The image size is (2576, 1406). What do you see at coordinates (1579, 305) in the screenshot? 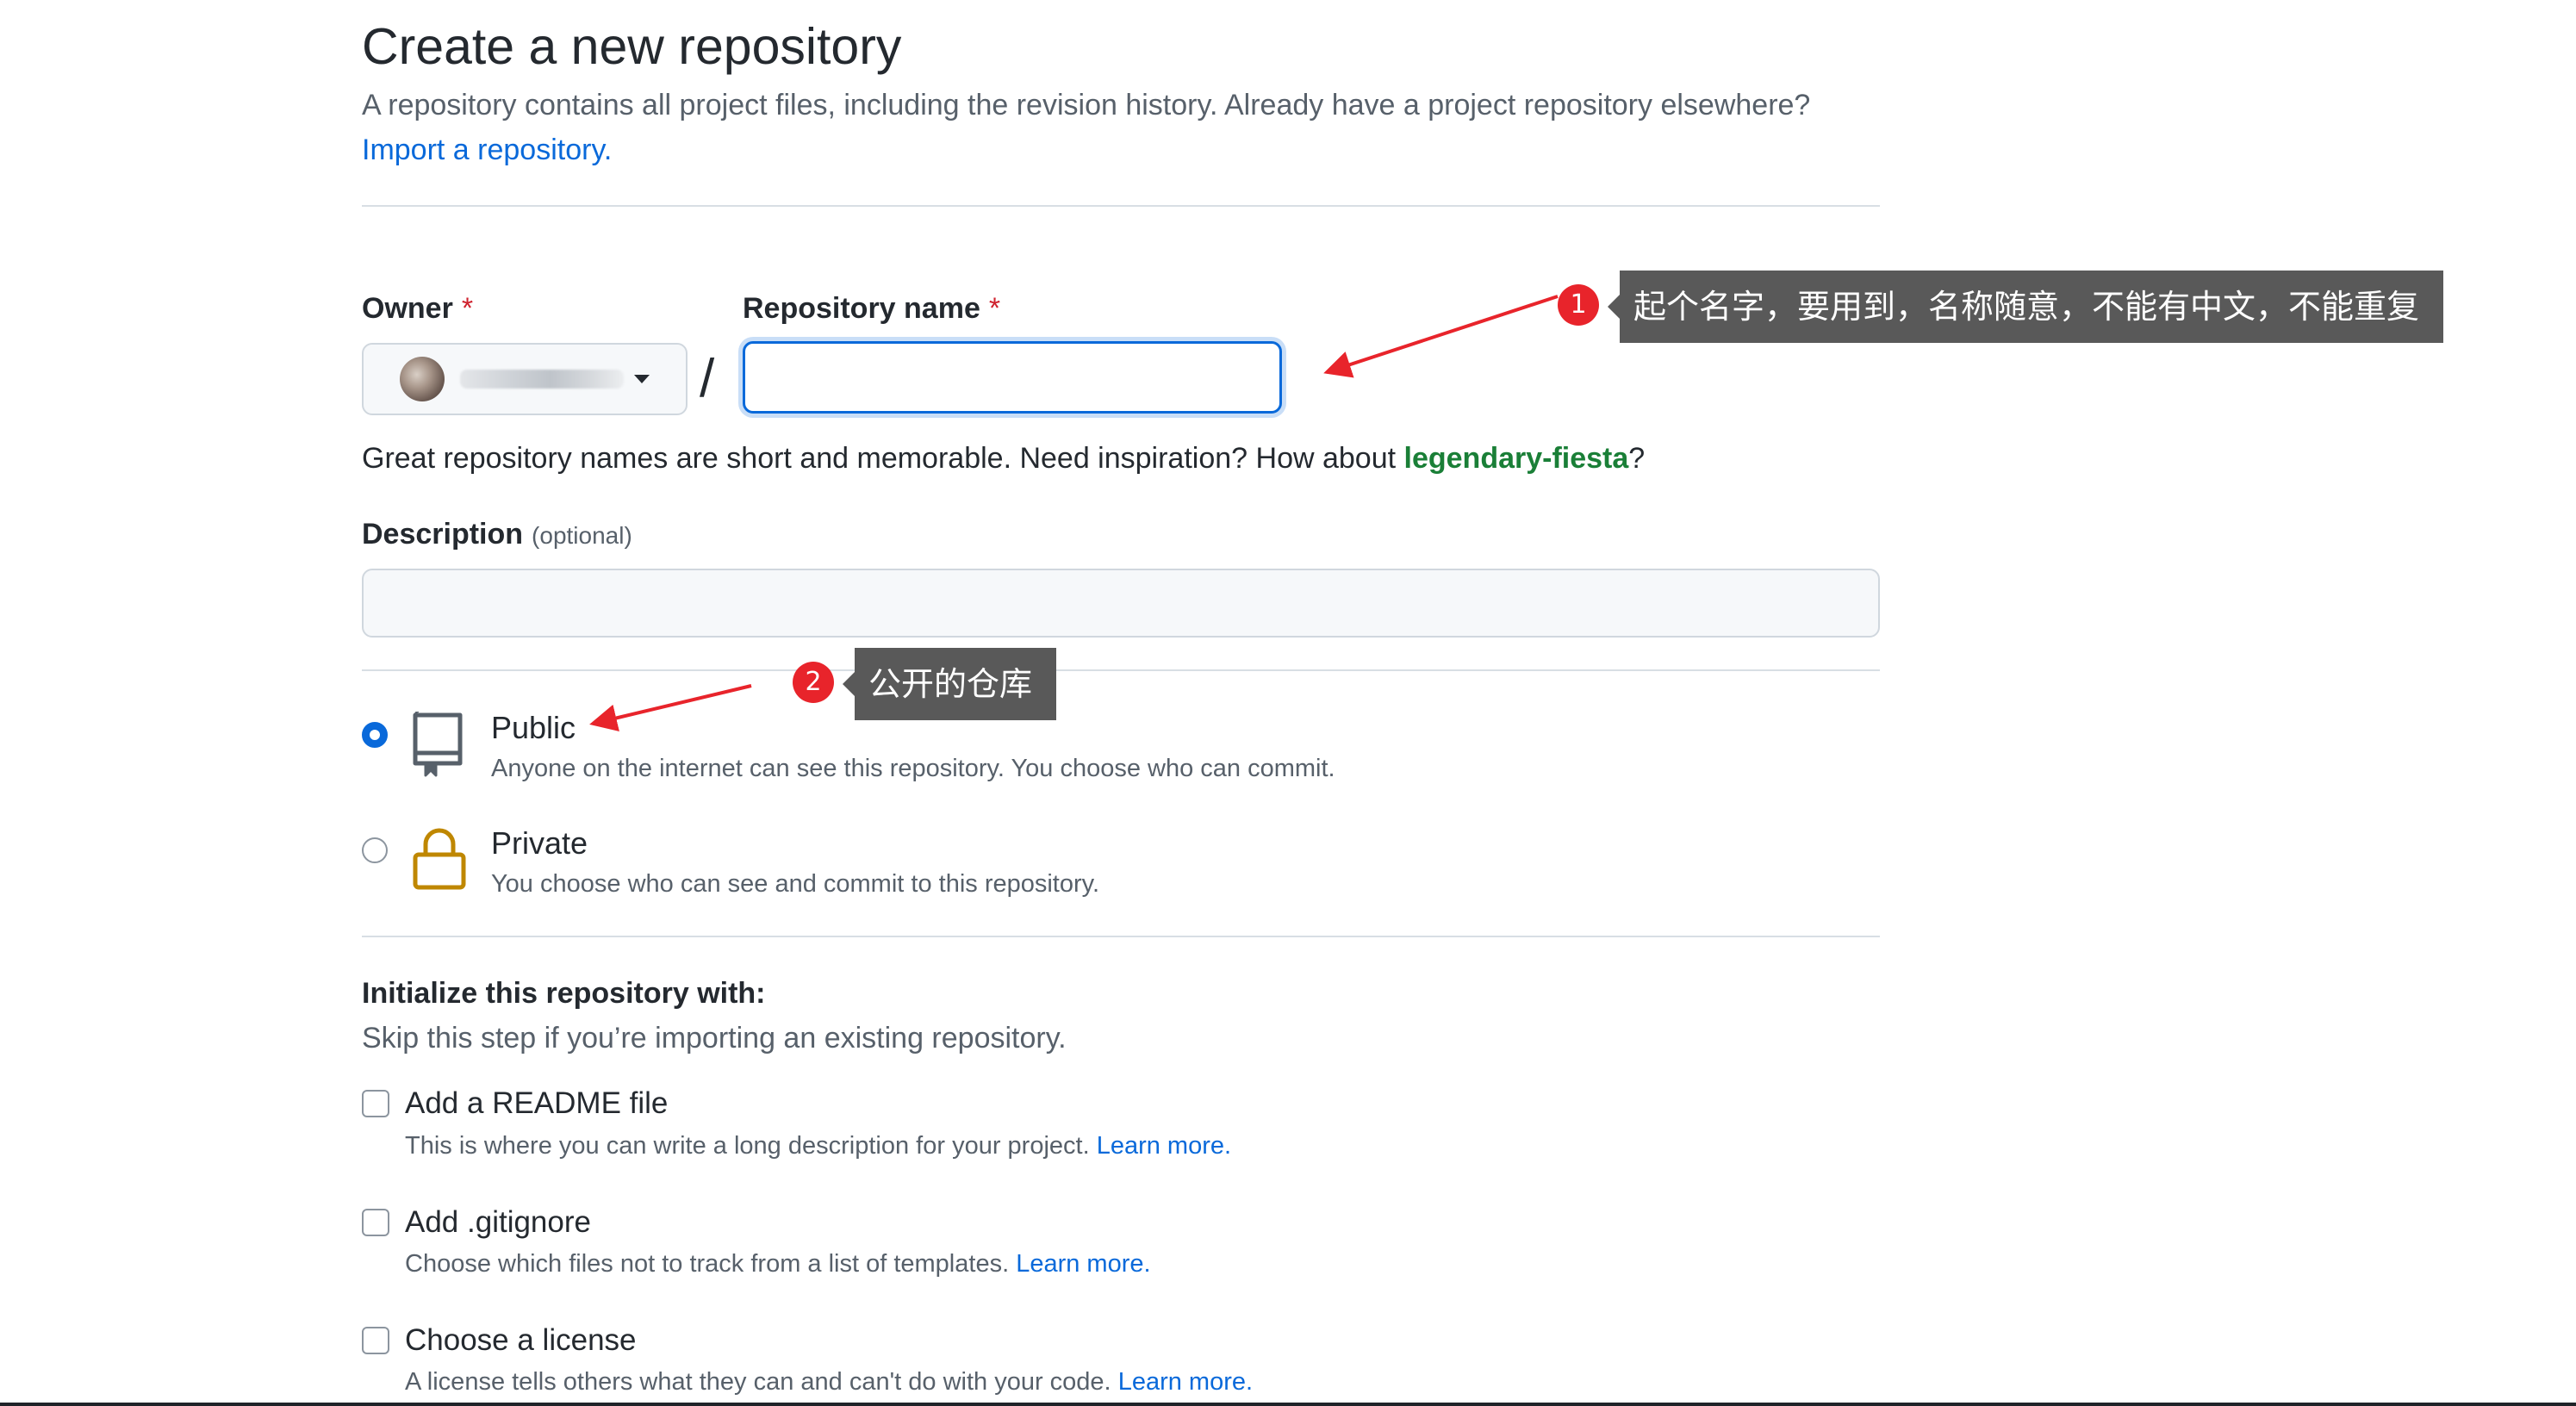
I see `annotation-badge-1: 1` at bounding box center [1579, 305].